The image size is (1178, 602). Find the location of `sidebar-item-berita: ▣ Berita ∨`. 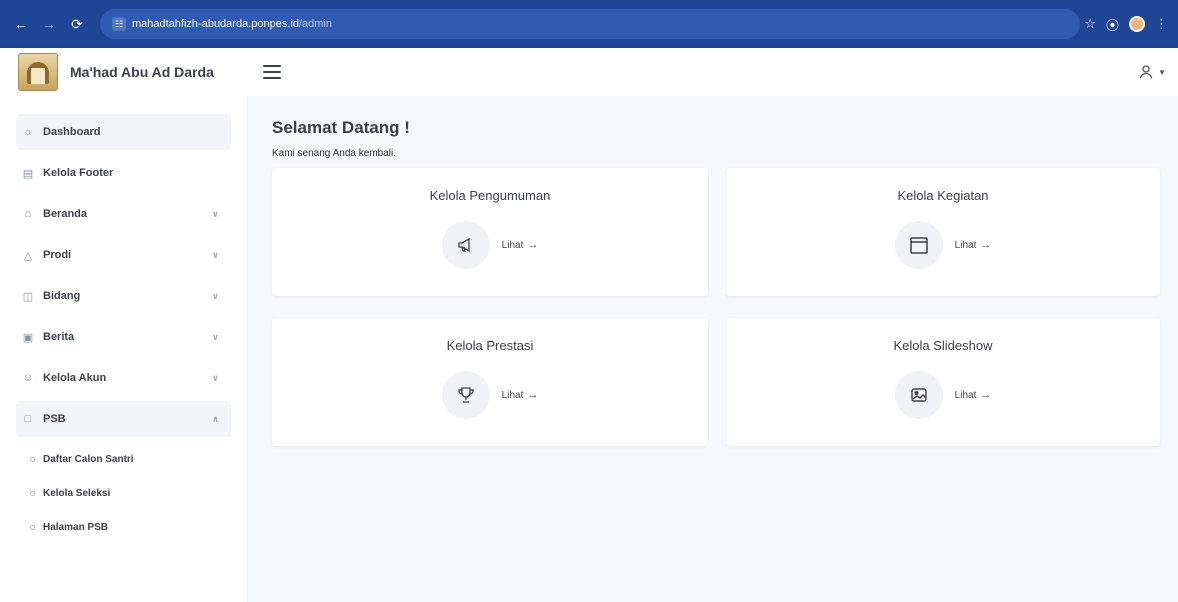

sidebar-item-berita: ▣ Berita ∨ is located at coordinates (123, 337).